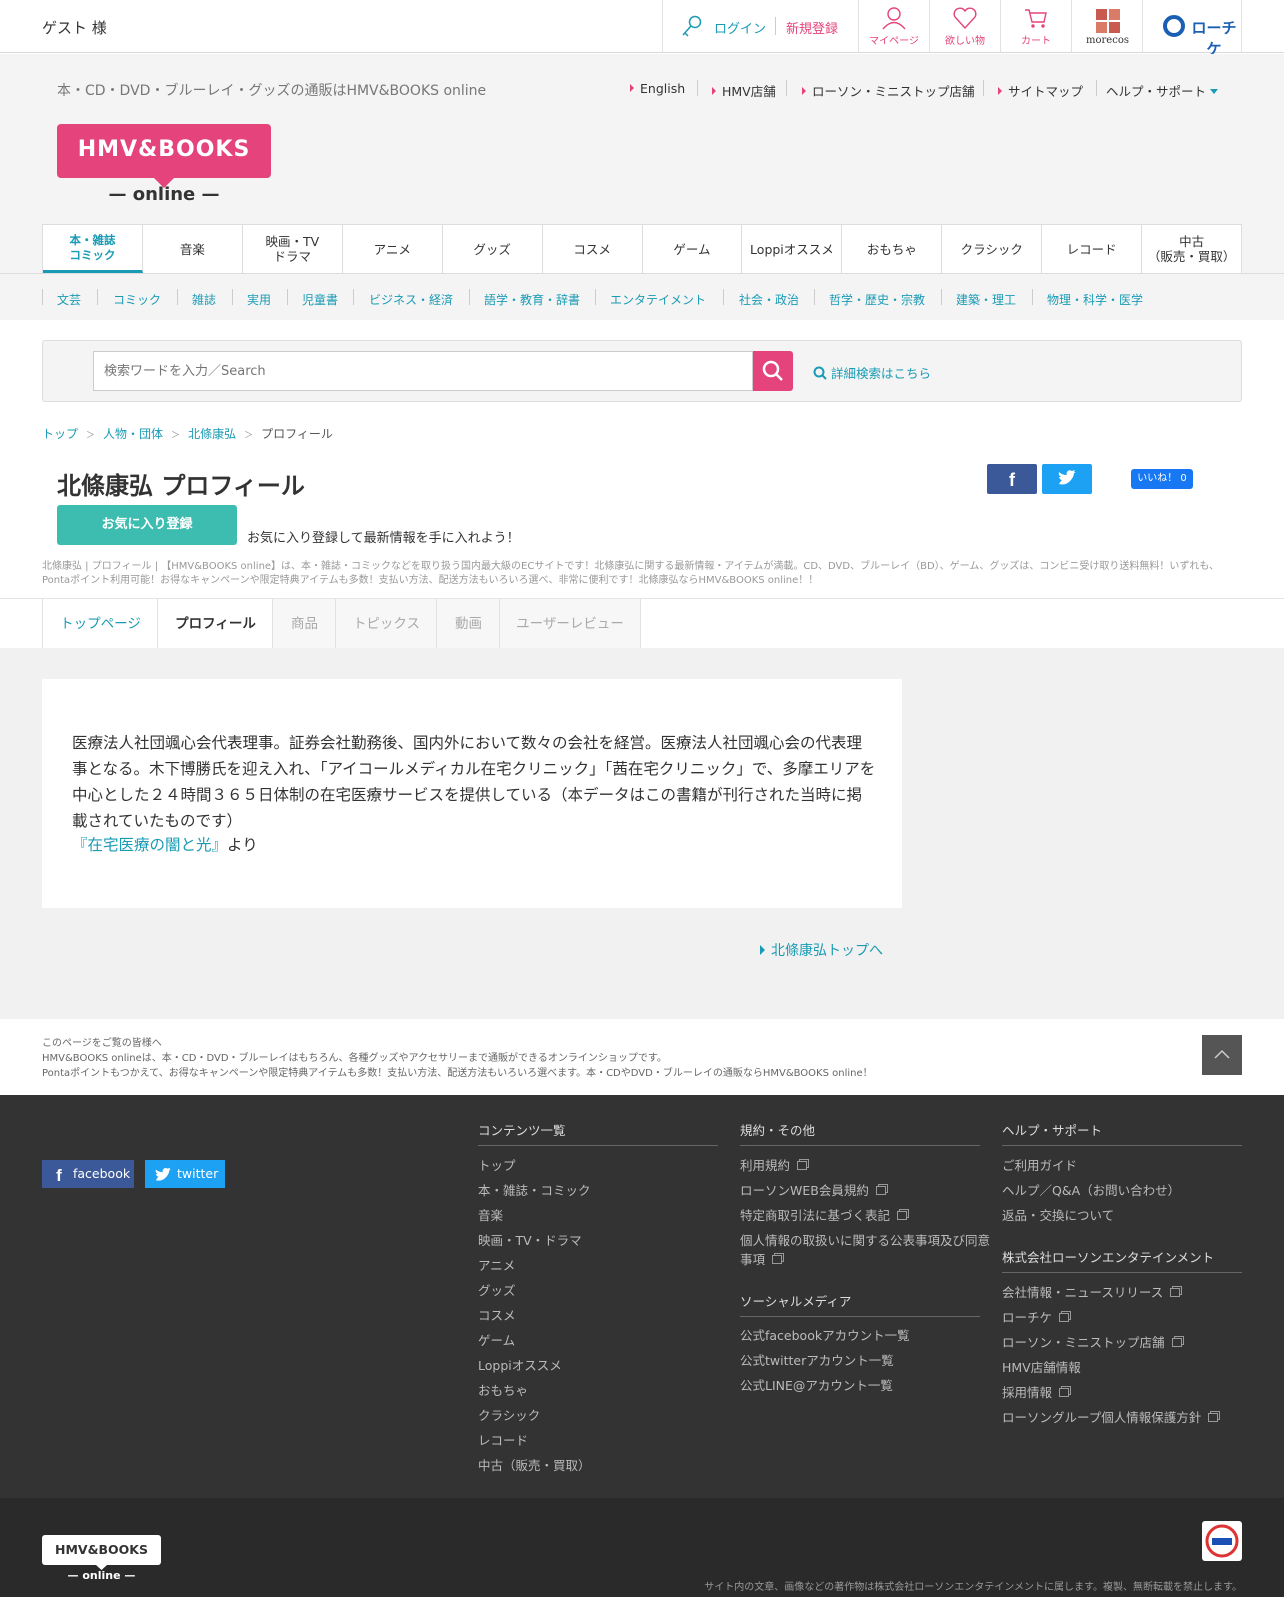 The height and width of the screenshot is (1597, 1284). I want to click on cart-button: カート, so click(1035, 26).